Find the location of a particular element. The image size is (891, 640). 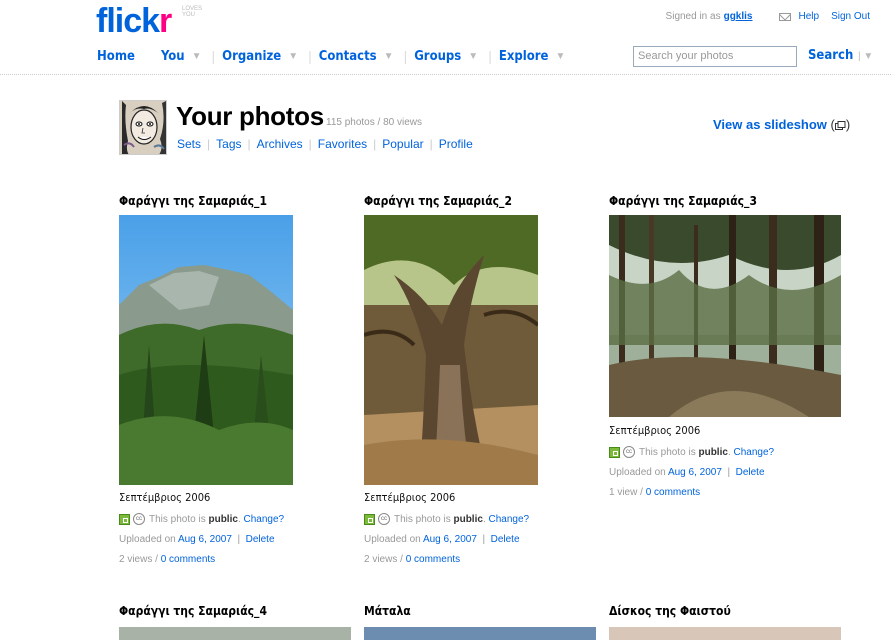

nav-organize: Organize is located at coordinates (251, 56).